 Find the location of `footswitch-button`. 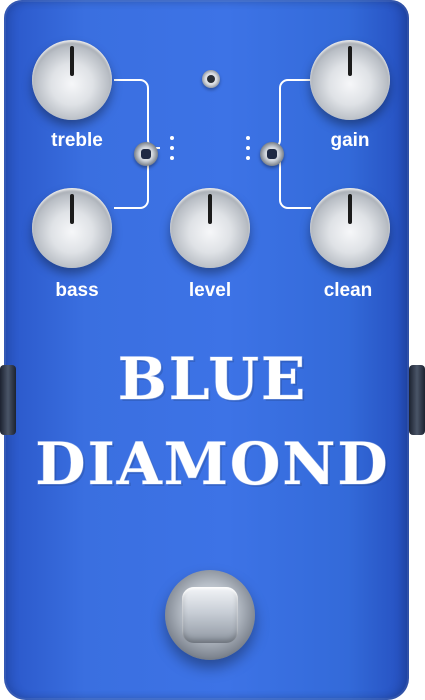

footswitch-button is located at coordinates (210, 615).